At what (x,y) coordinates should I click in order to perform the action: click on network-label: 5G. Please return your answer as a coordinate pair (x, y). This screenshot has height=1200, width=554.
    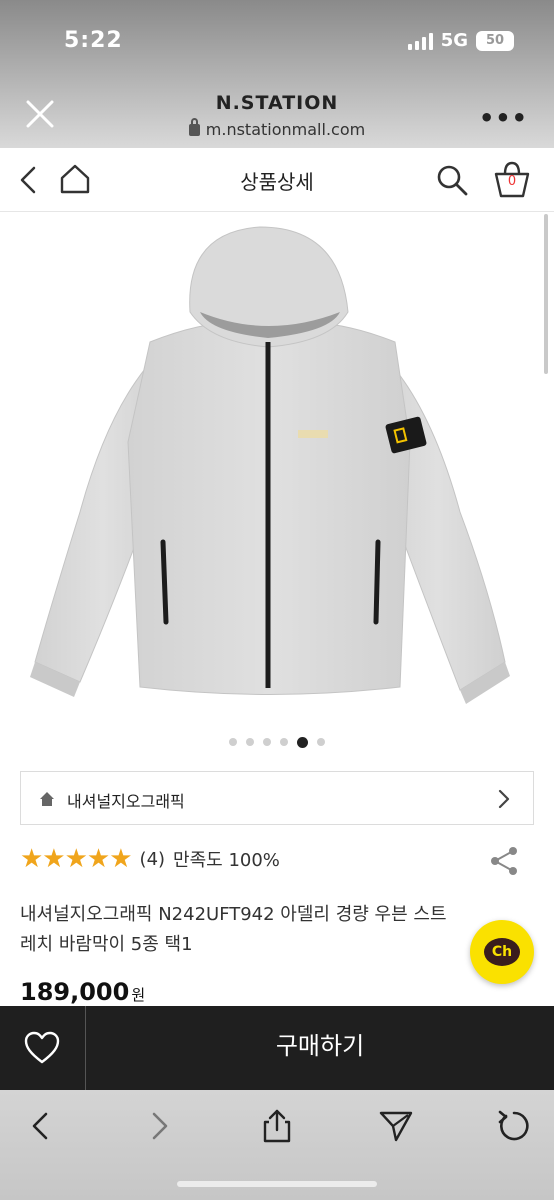
    Looking at the image, I should click on (454, 40).